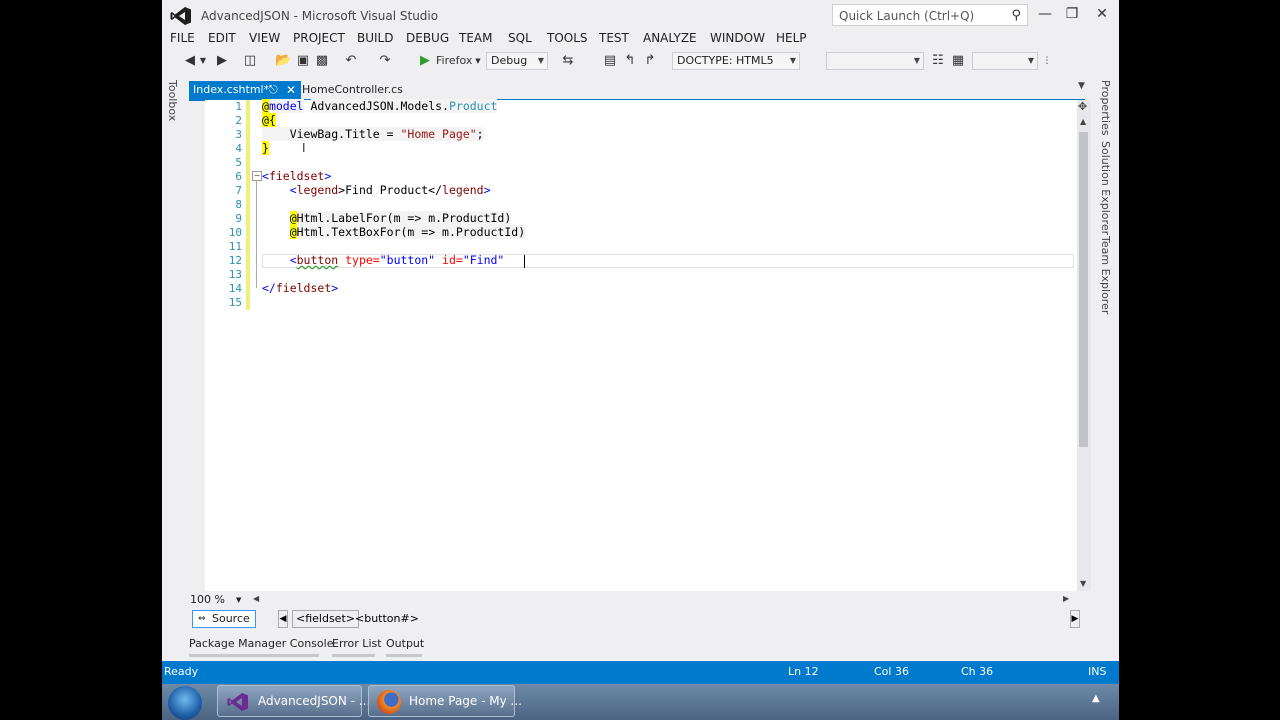 The width and height of the screenshot is (1280, 720). I want to click on target-schema-select: ▼, so click(875, 61).